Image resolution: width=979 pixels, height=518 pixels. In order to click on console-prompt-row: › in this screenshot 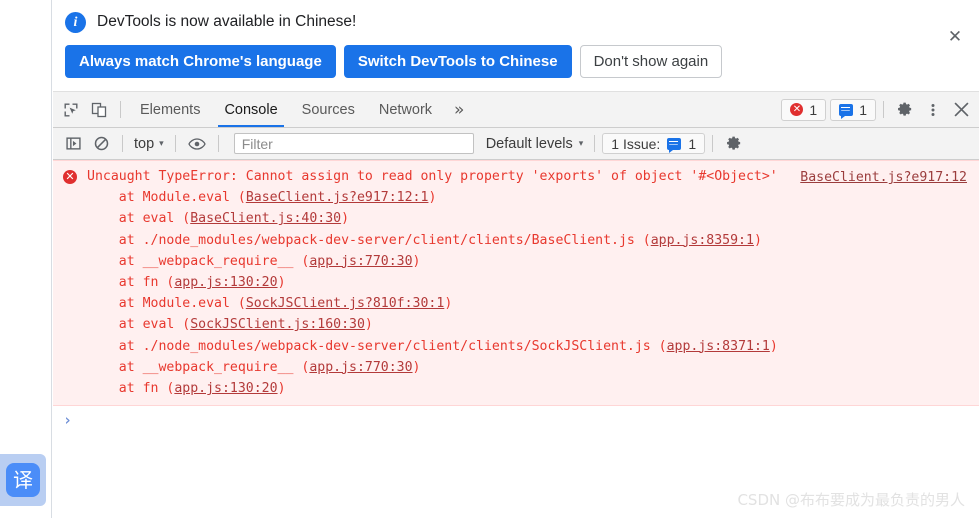, I will do `click(516, 421)`.